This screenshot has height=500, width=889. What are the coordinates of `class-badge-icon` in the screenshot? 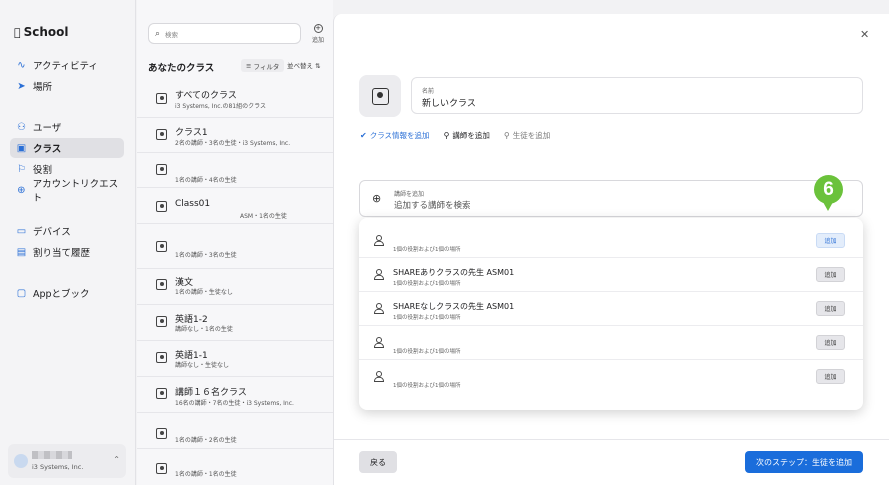 It's located at (380, 96).